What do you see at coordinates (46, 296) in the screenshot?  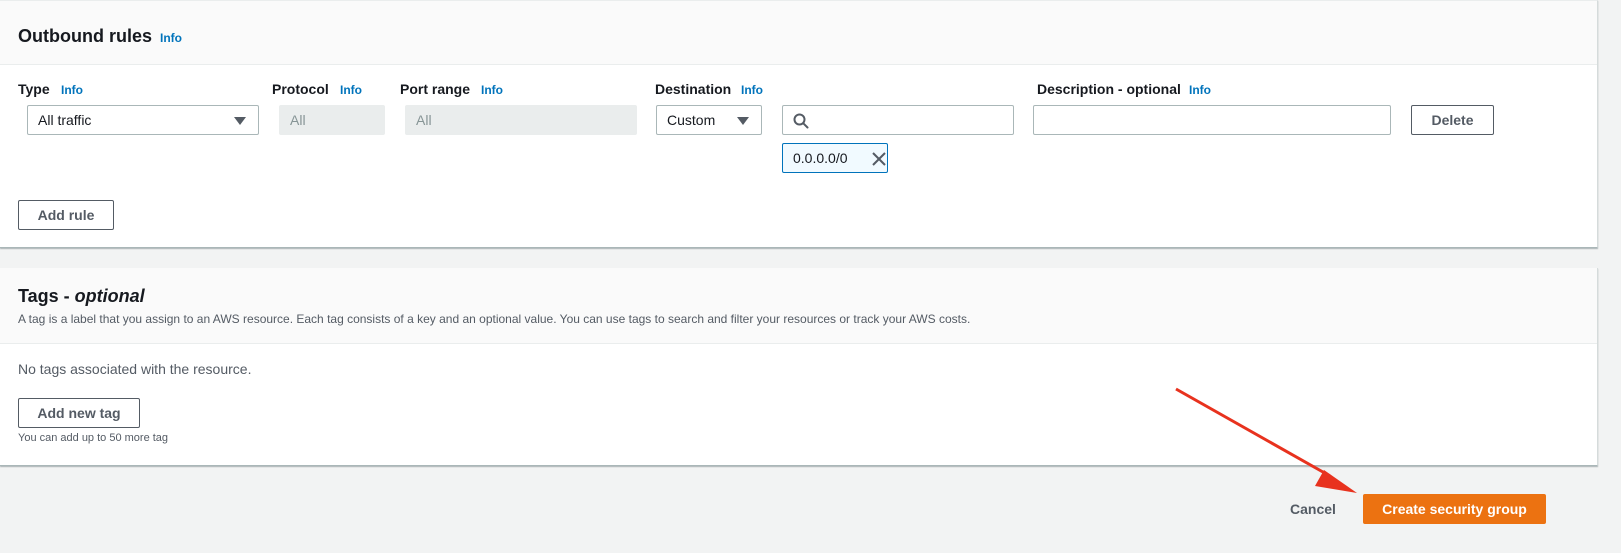 I see `tags-title-prefix: Tags -` at bounding box center [46, 296].